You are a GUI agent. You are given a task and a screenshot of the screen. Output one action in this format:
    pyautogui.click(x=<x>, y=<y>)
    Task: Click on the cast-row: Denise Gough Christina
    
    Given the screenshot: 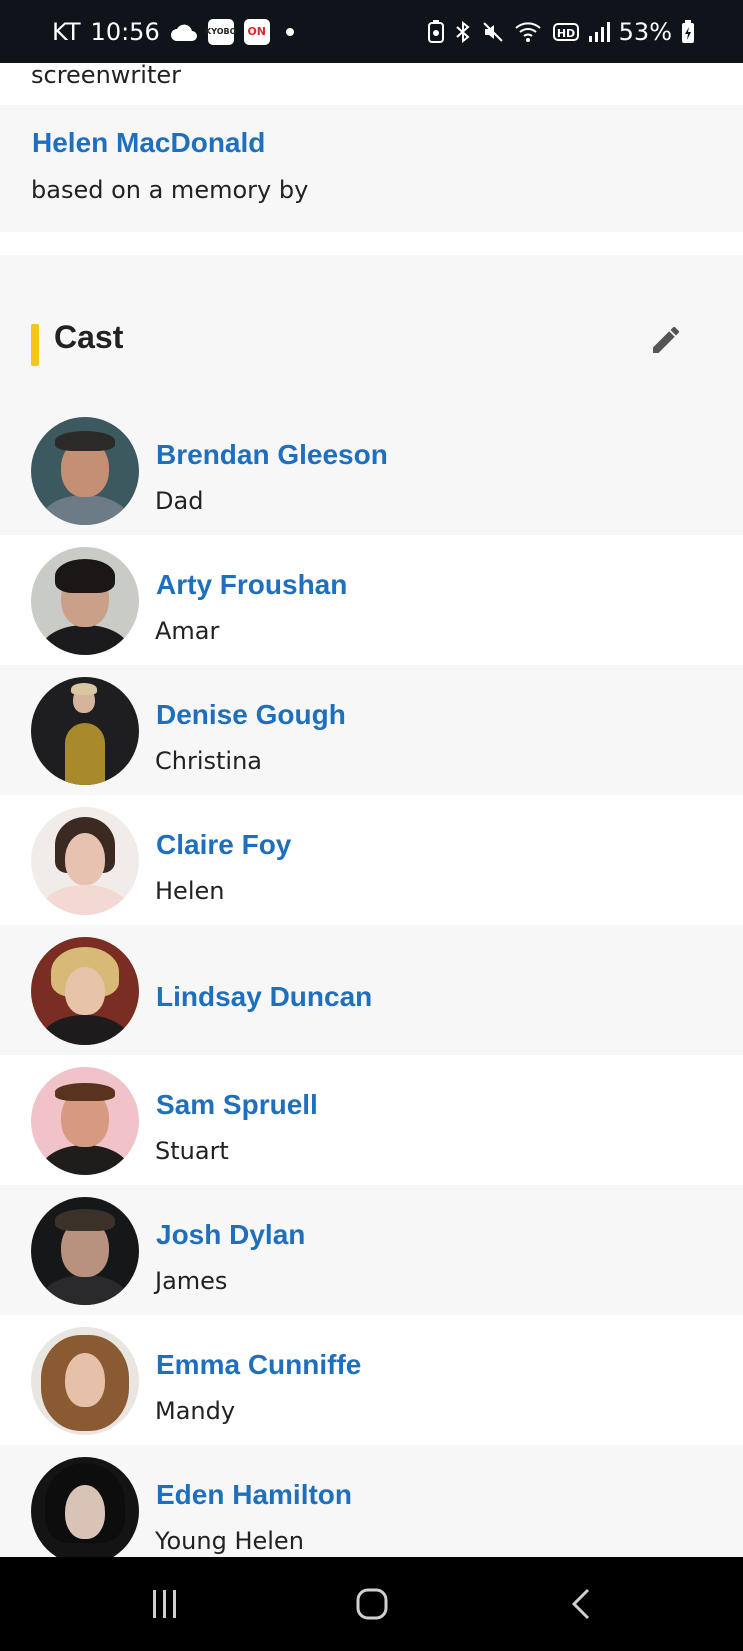 What is the action you would take?
    pyautogui.click(x=371, y=730)
    